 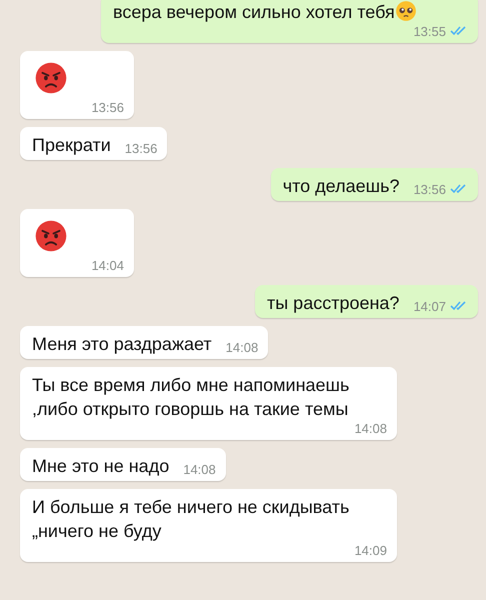 What do you see at coordinates (341, 186) in the screenshot?
I see `message-text: что делаешь?` at bounding box center [341, 186].